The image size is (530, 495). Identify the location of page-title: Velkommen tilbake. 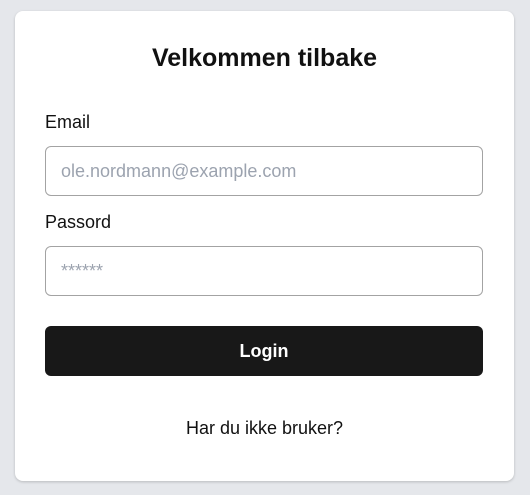
(264, 58).